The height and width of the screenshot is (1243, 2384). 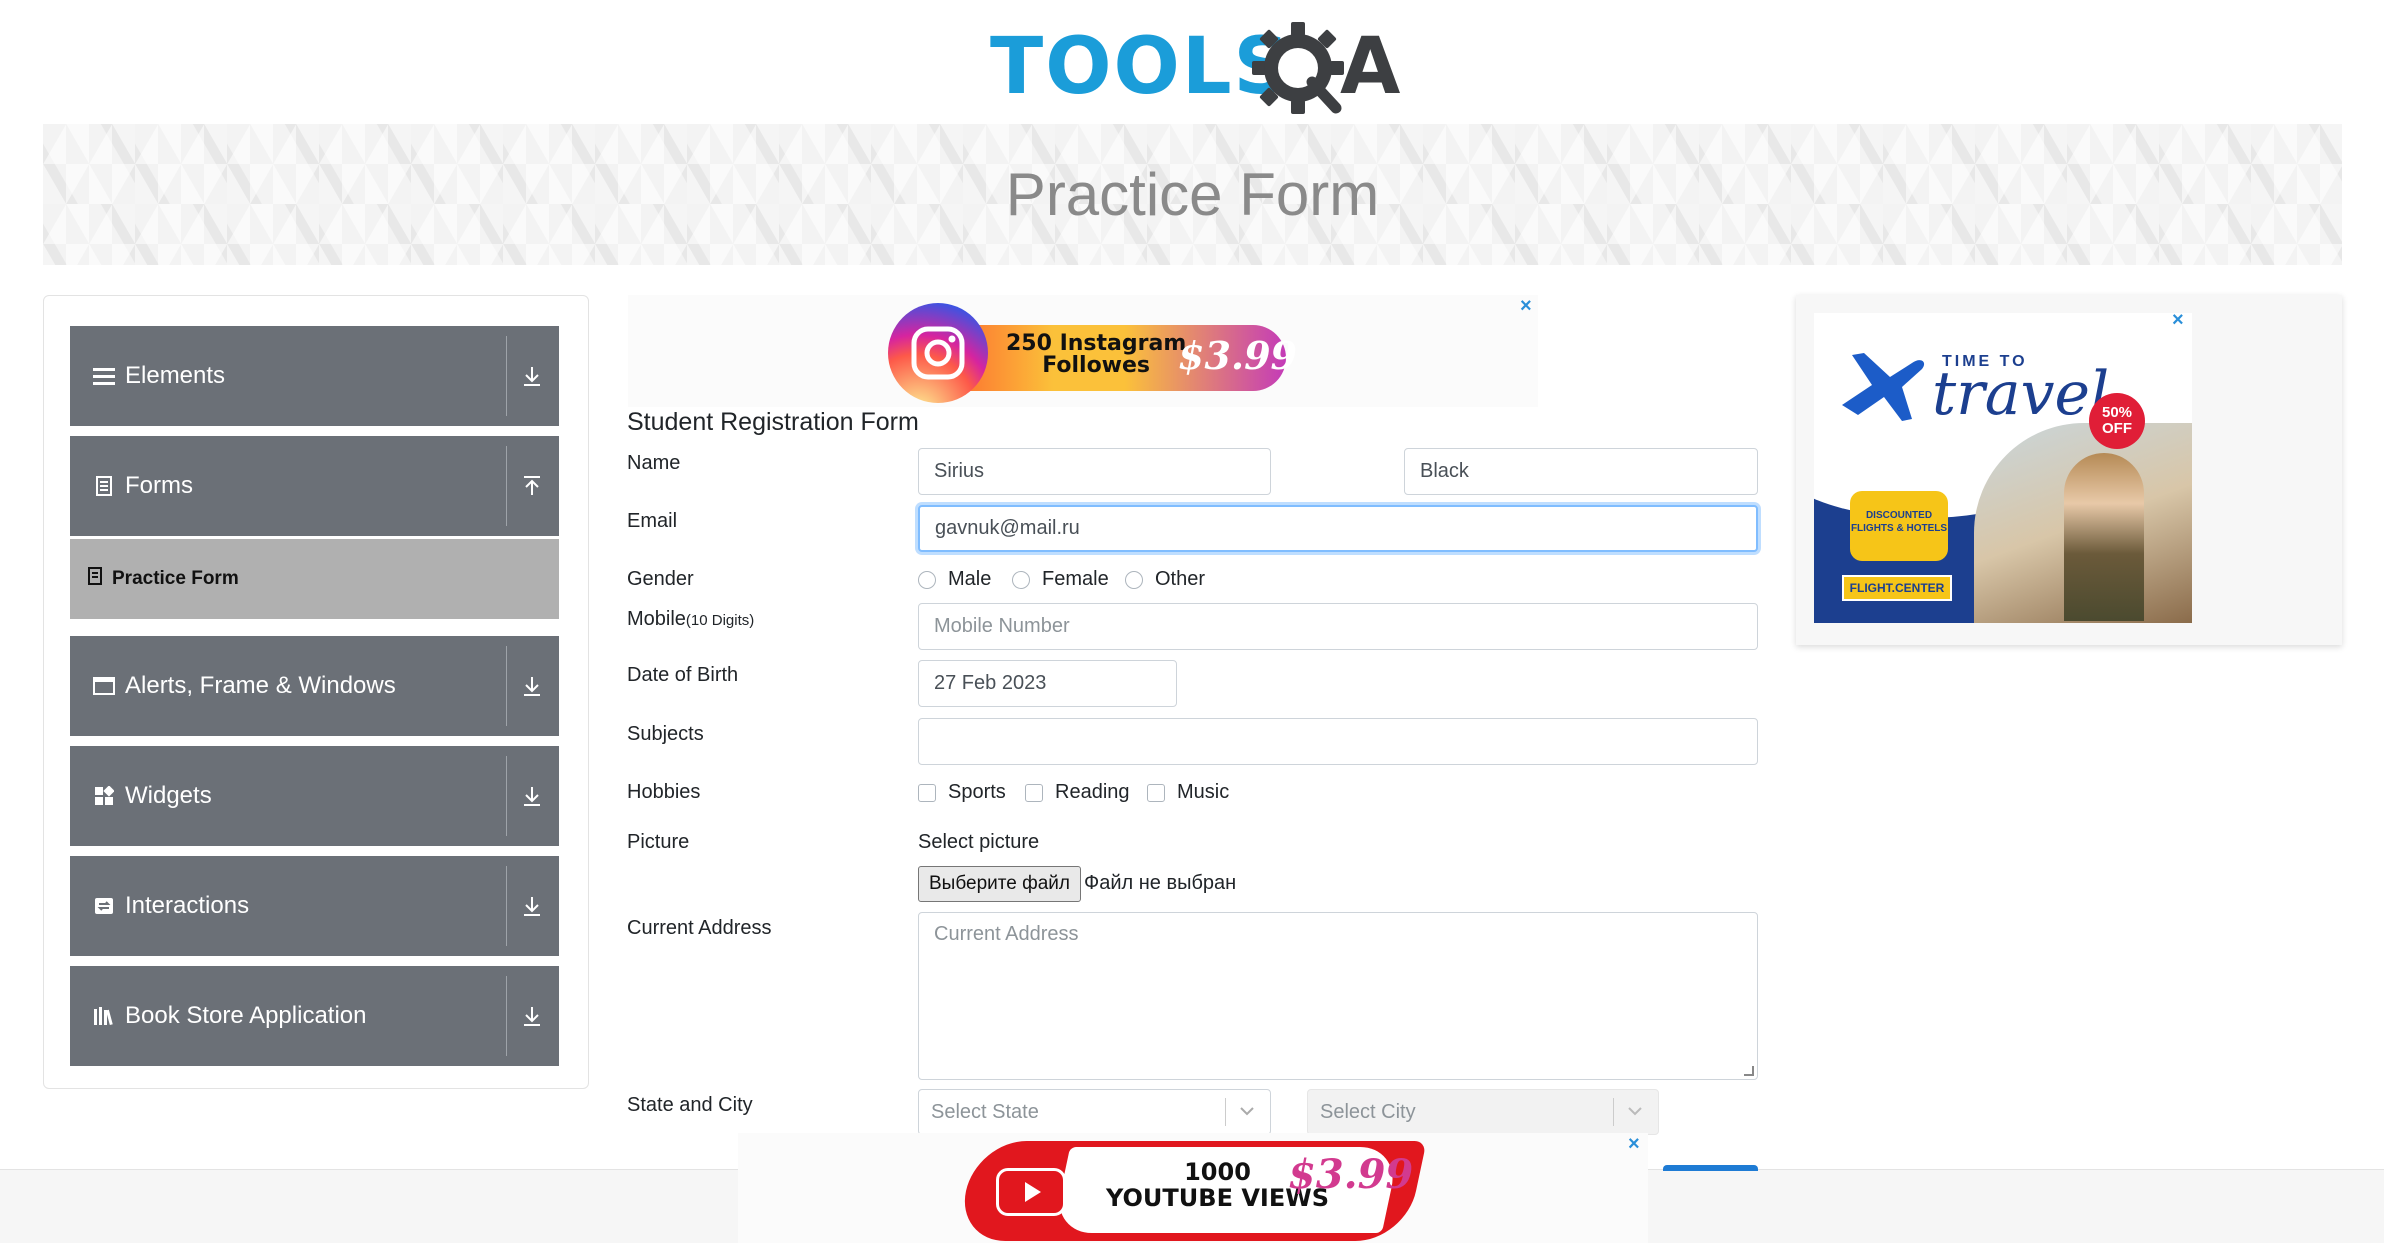 I want to click on sidebar-group-interactions: Interactions, so click(x=314, y=906).